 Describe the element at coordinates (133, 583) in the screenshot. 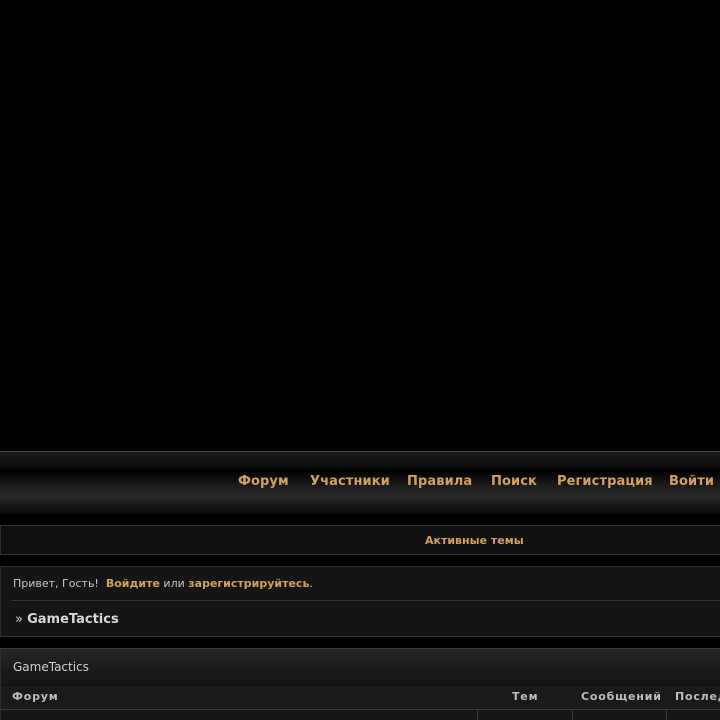

I see `login-link: Войдите` at that location.